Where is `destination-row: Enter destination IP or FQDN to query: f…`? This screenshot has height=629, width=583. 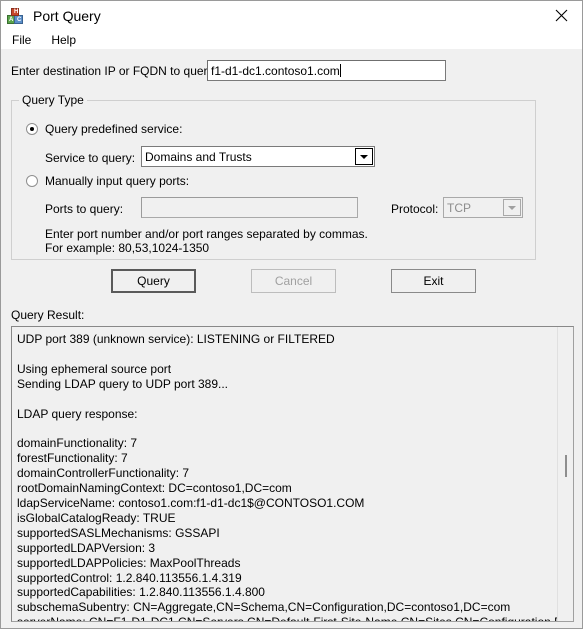 destination-row: Enter destination IP or FQDN to query: f… is located at coordinates (292, 71).